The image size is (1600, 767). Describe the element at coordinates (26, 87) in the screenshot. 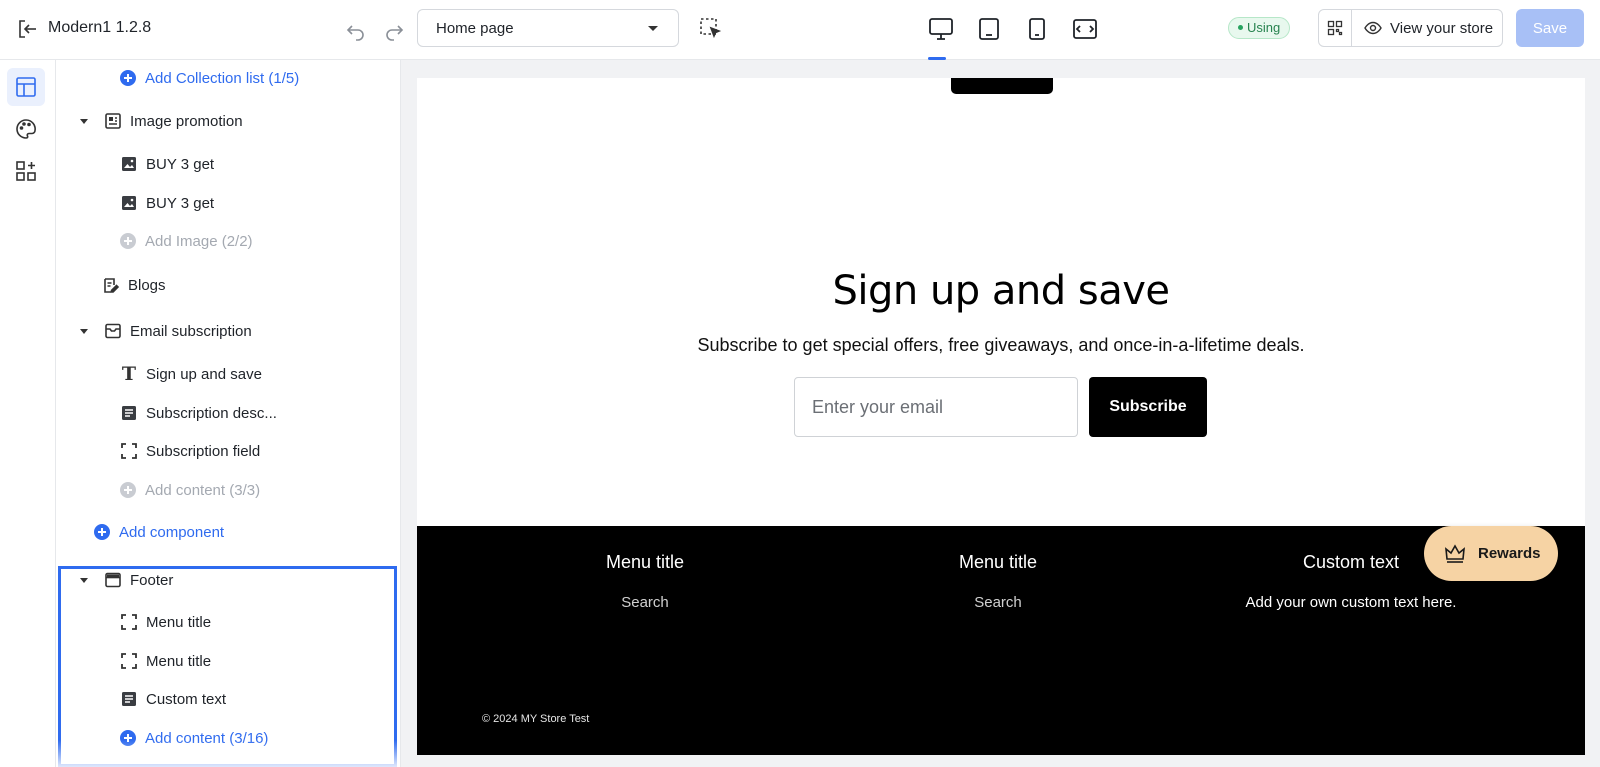

I see `sections-icon` at that location.